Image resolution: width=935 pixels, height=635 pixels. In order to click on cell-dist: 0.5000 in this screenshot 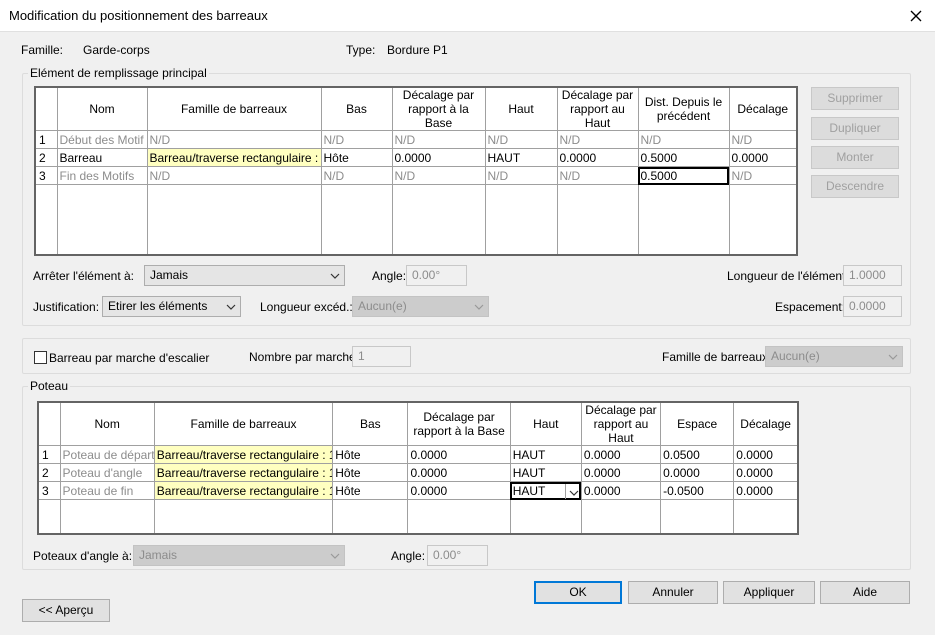, I will do `click(683, 157)`.